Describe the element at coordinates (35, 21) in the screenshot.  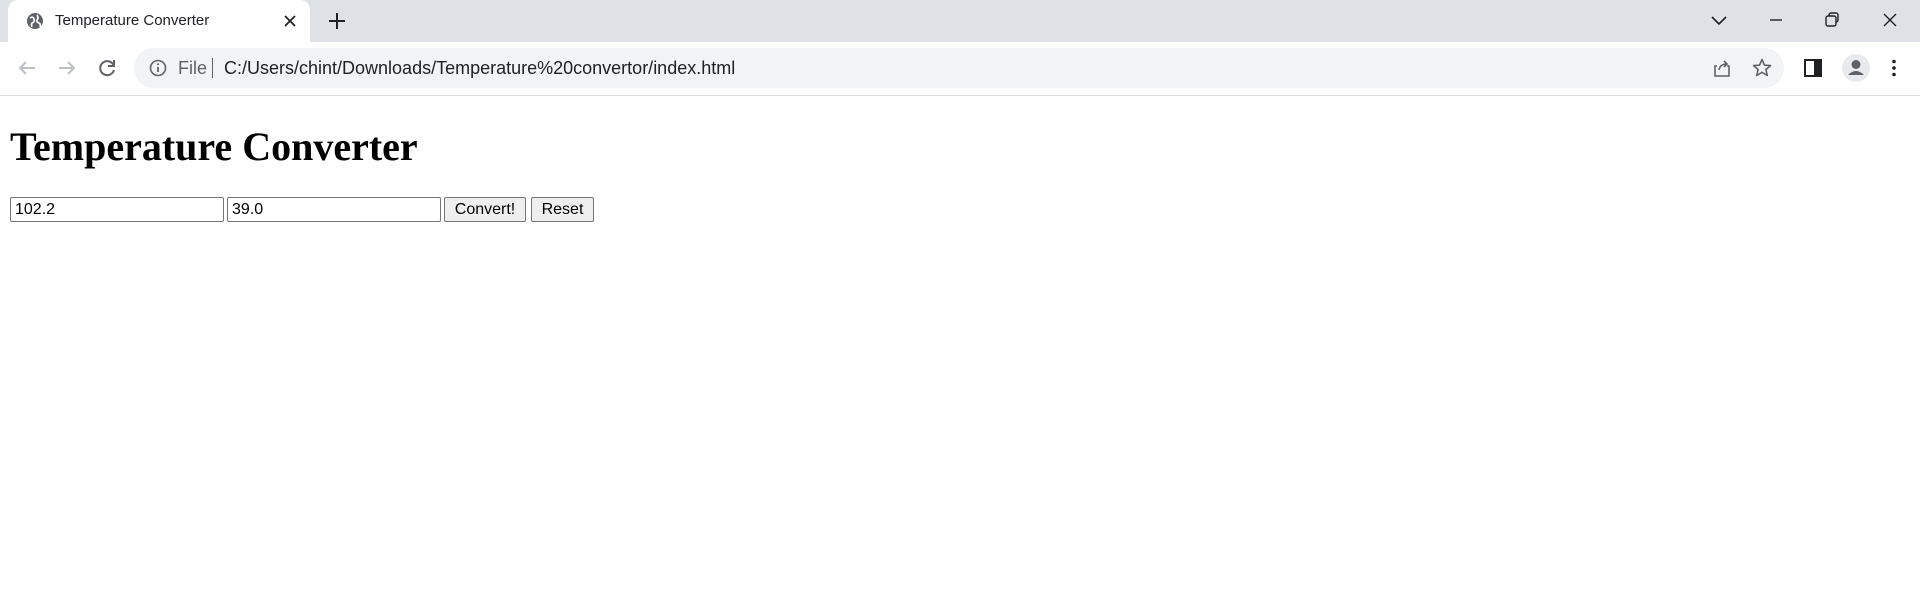
I see `globe-icon` at that location.